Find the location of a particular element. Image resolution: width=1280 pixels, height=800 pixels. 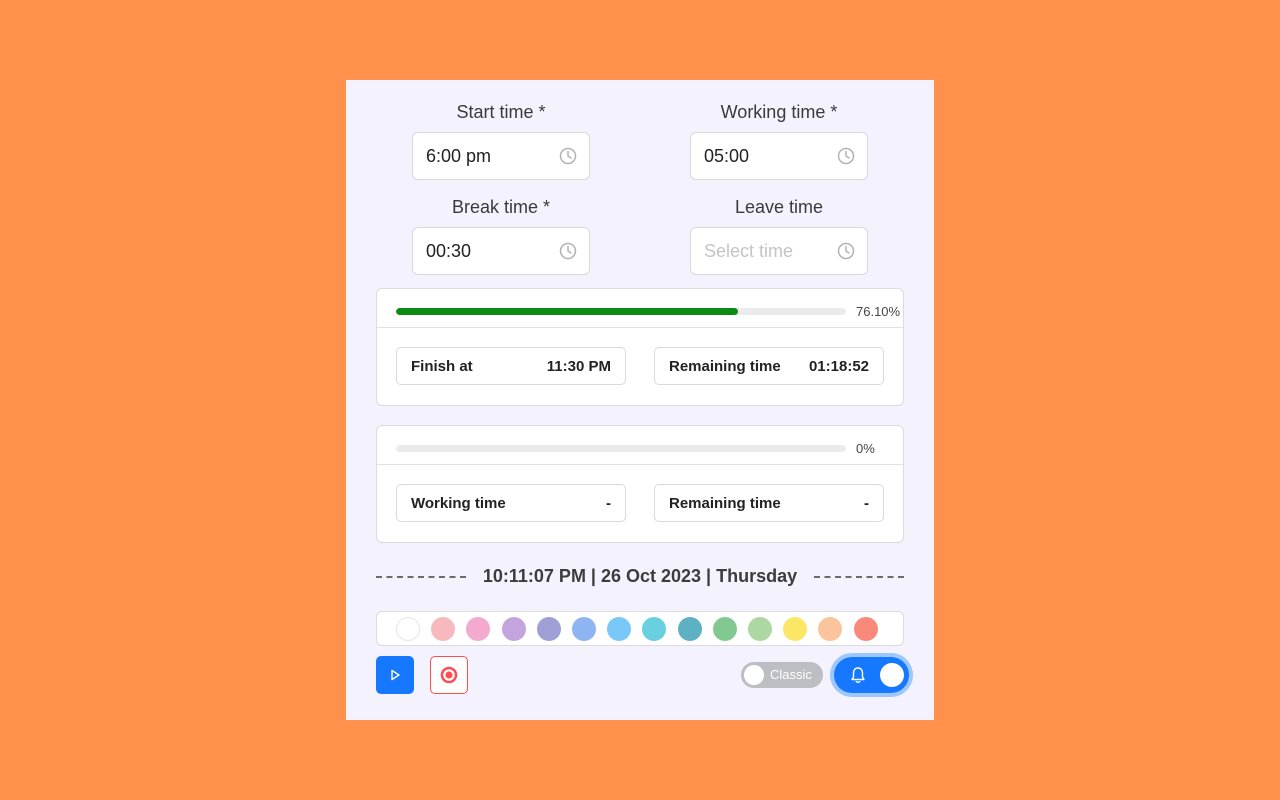

classic-mode-toggle: Classic is located at coordinates (782, 675).